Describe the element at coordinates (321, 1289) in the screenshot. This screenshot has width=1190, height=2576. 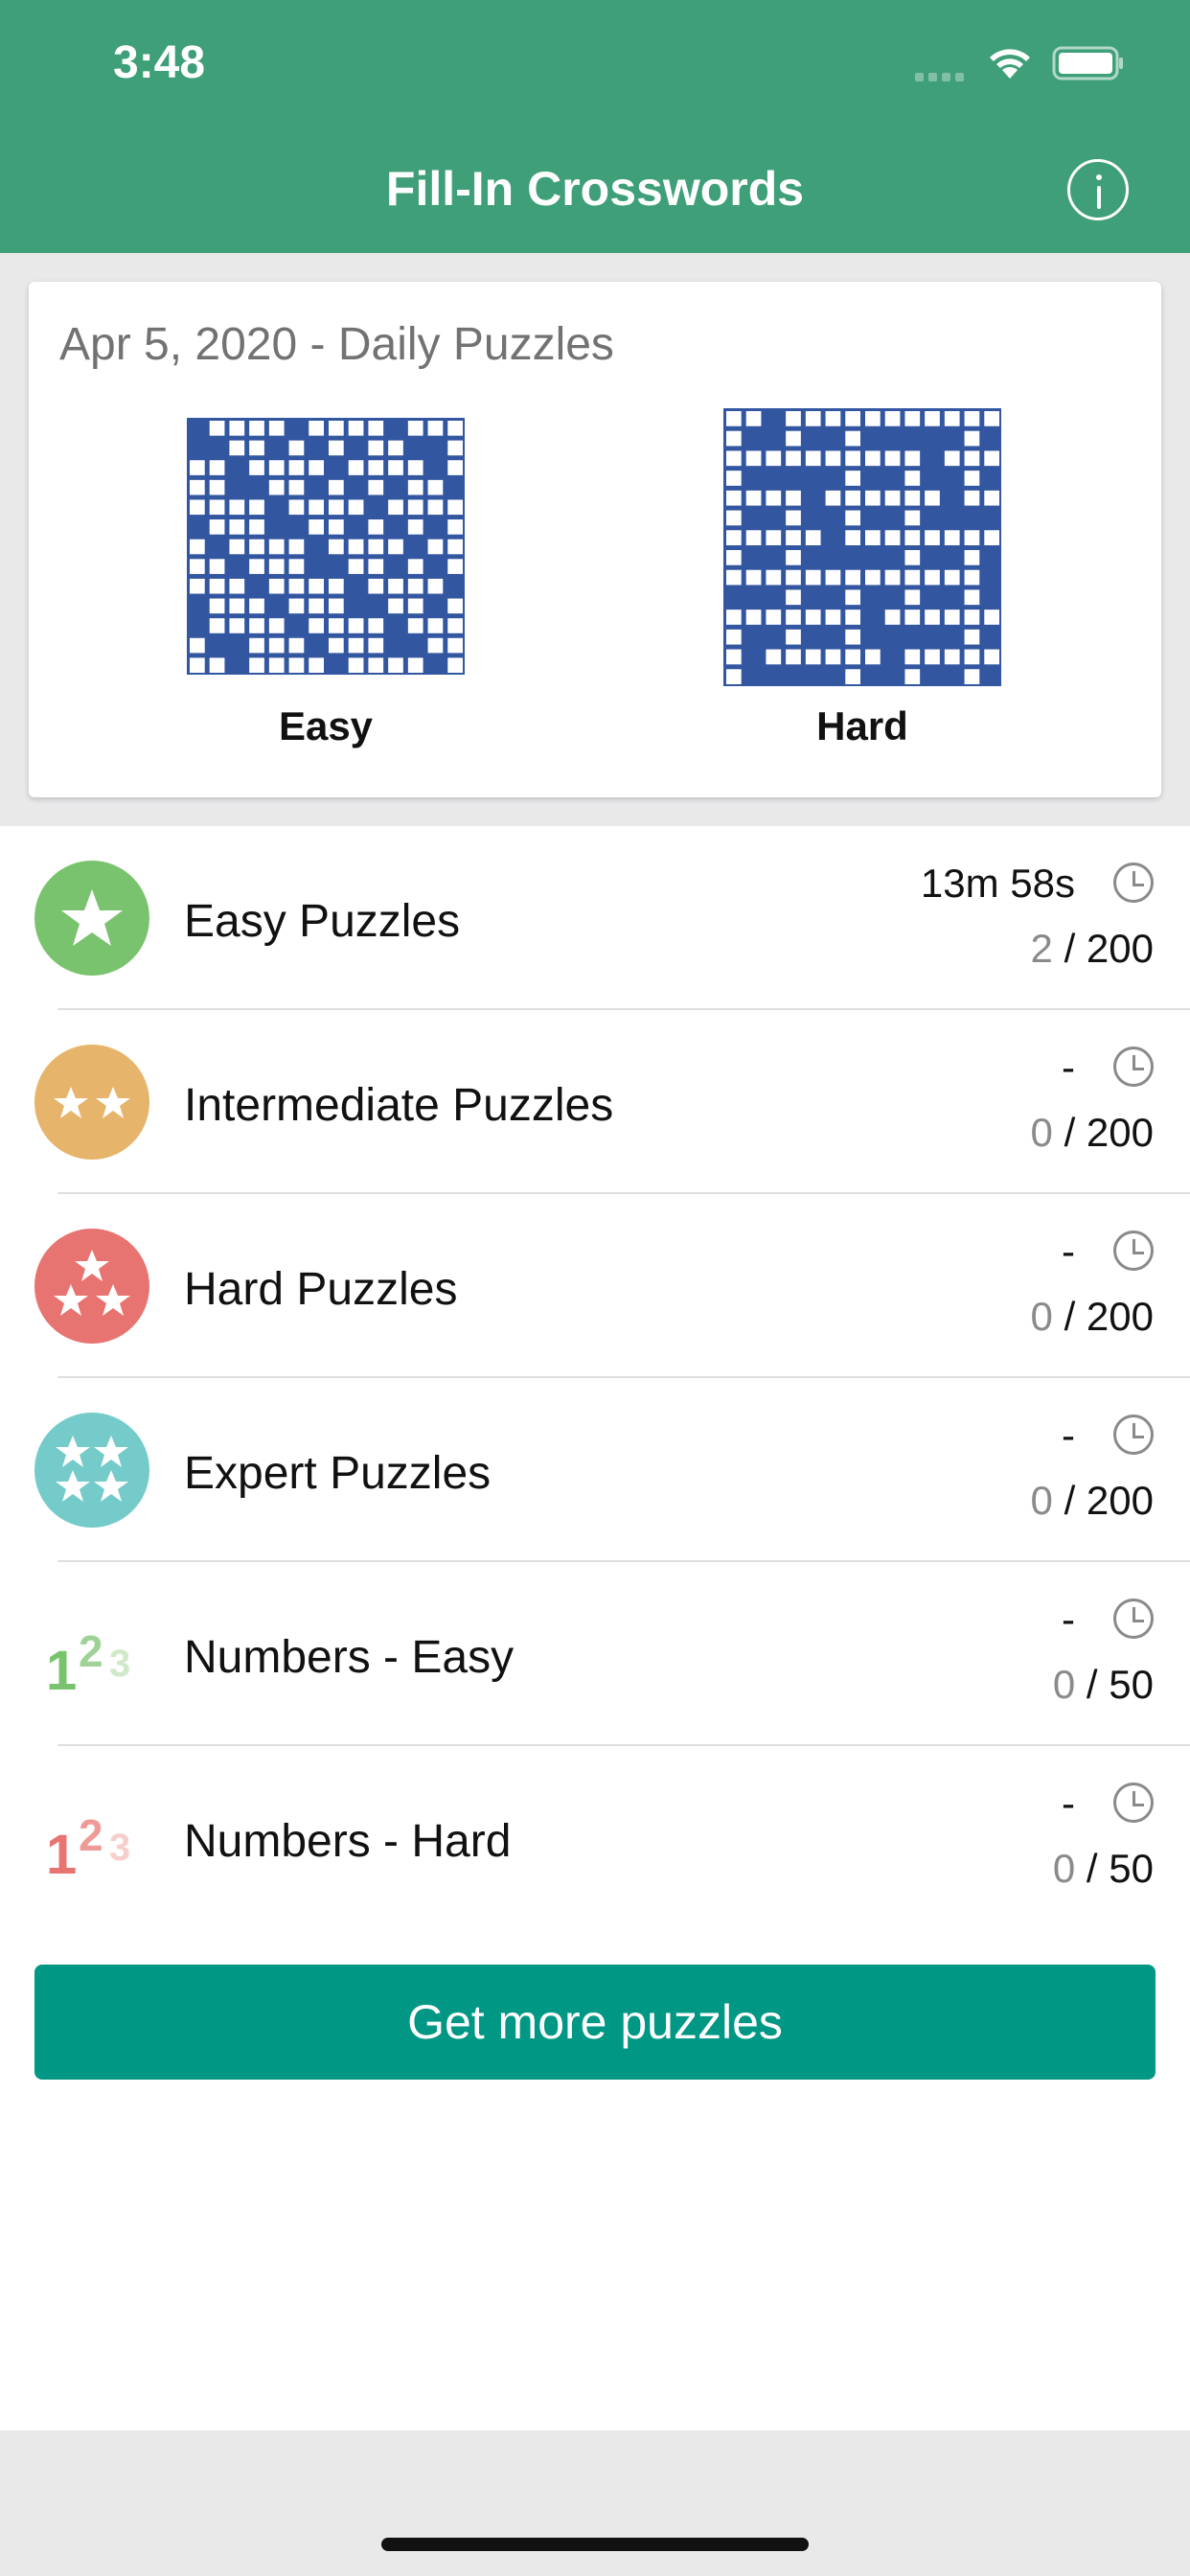
I see `category-label: Hard Puzzles` at that location.